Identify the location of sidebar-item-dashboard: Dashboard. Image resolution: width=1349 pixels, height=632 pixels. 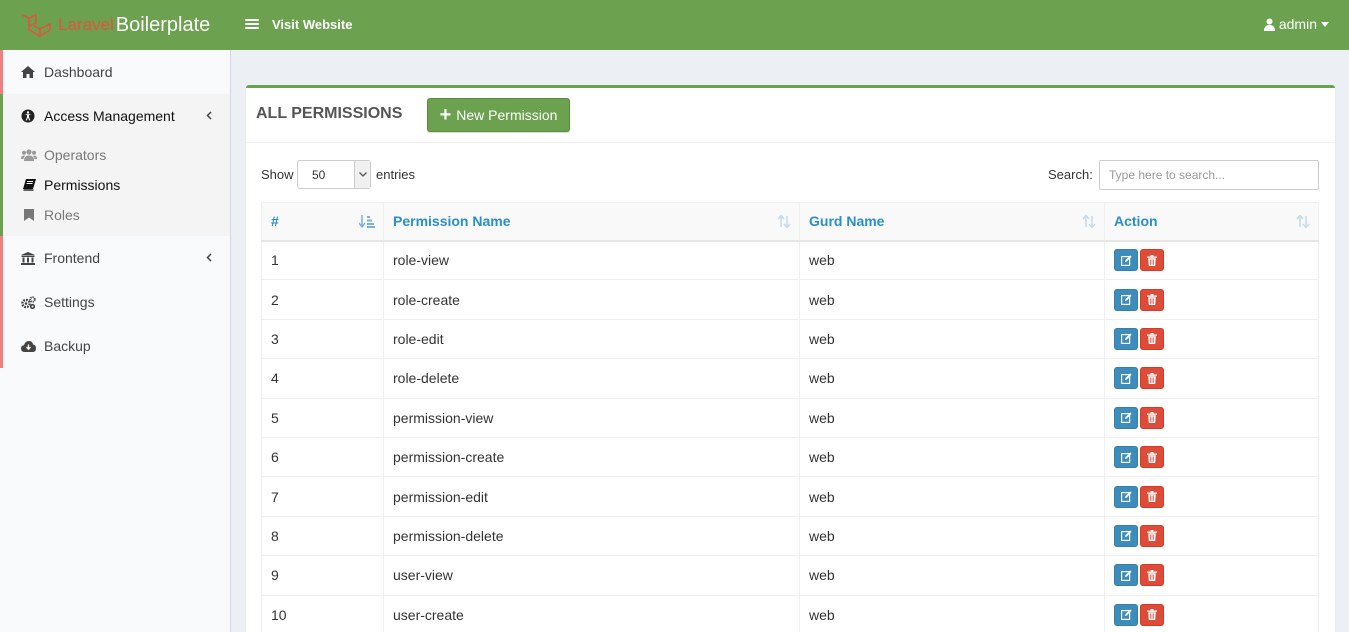
(115, 72).